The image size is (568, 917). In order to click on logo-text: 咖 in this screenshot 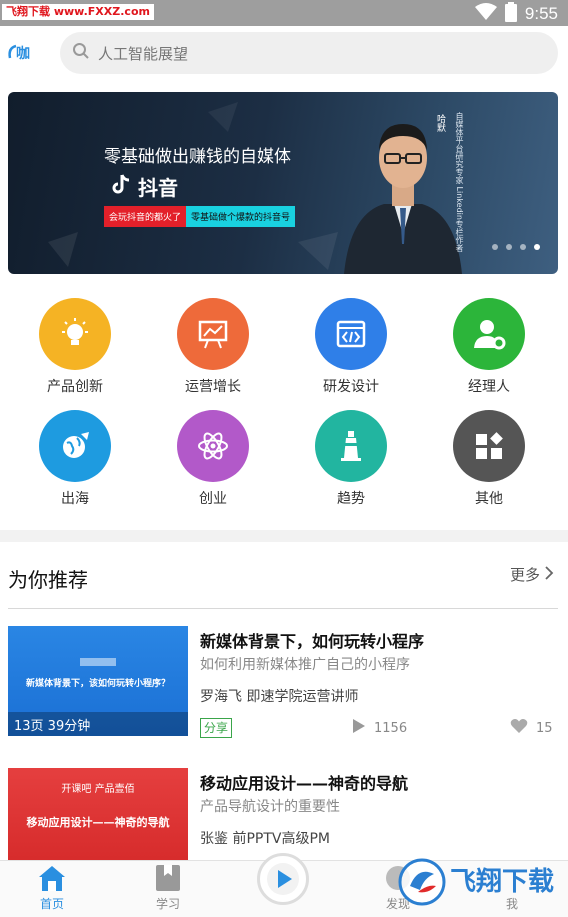, I will do `click(23, 53)`.